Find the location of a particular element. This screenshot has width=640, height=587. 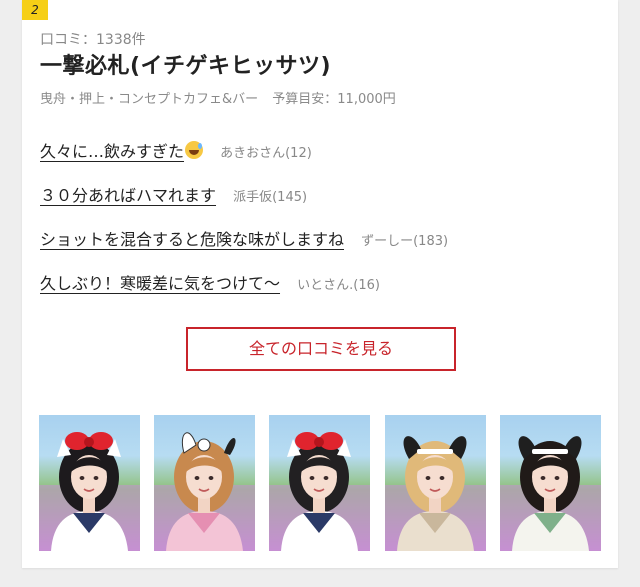

sweat-smile-icon is located at coordinates (194, 150).